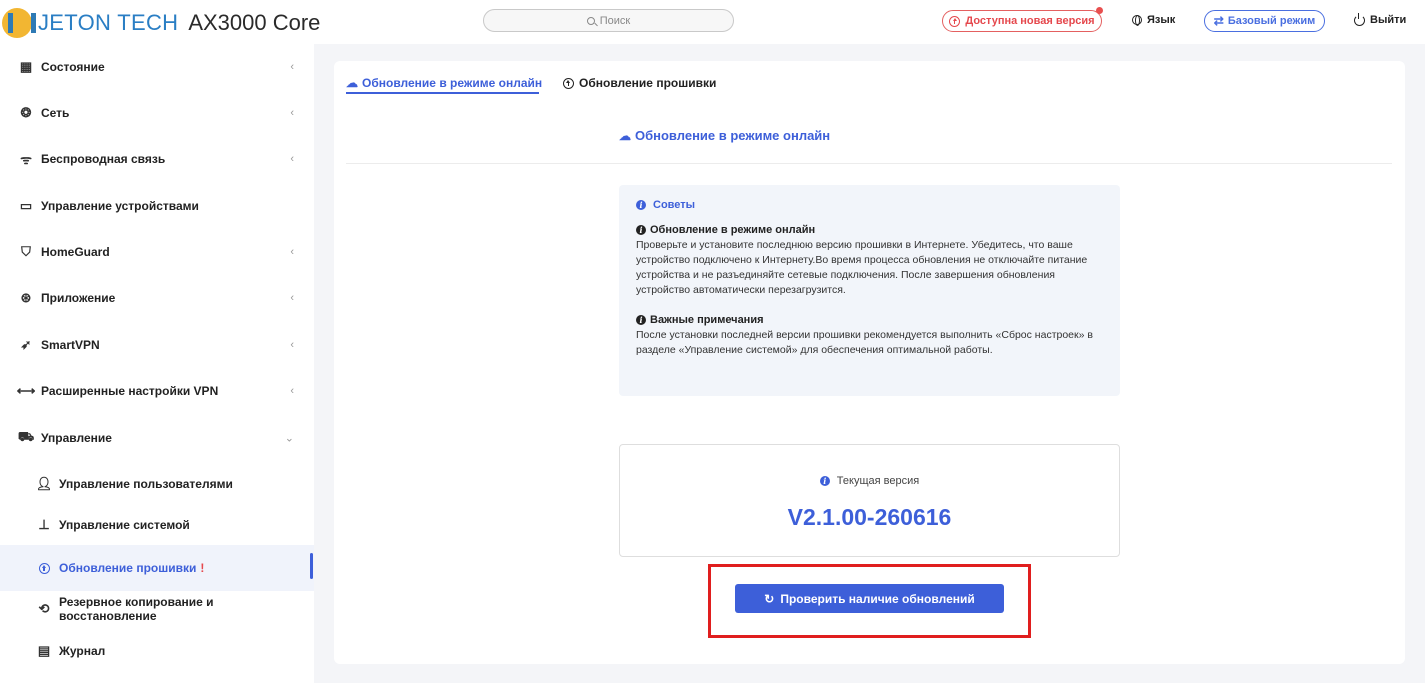 This screenshot has height=683, width=1425. What do you see at coordinates (44, 524) in the screenshot?
I see `system-icon: ⊥` at bounding box center [44, 524].